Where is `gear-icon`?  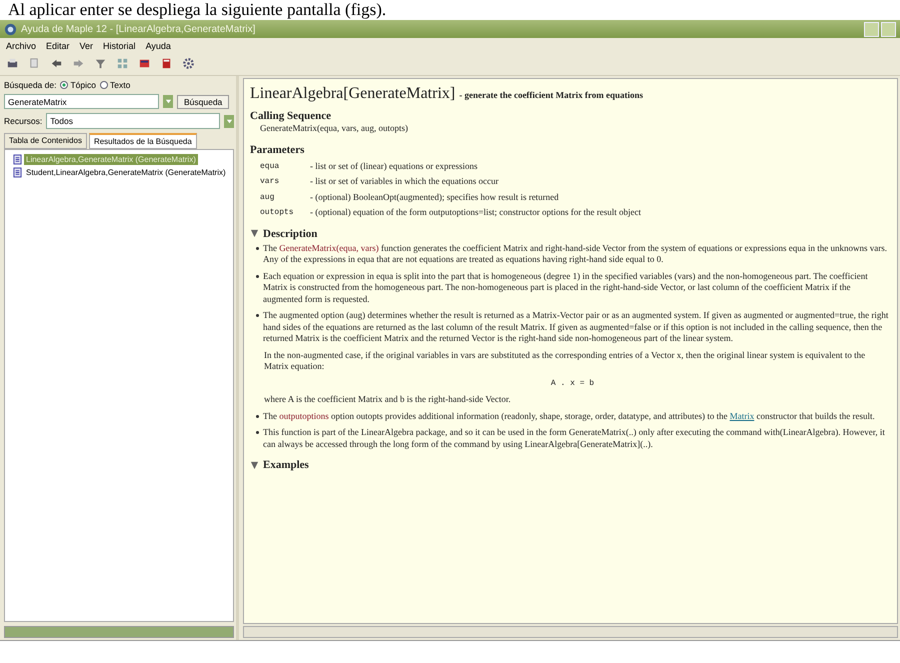
gear-icon is located at coordinates (188, 63).